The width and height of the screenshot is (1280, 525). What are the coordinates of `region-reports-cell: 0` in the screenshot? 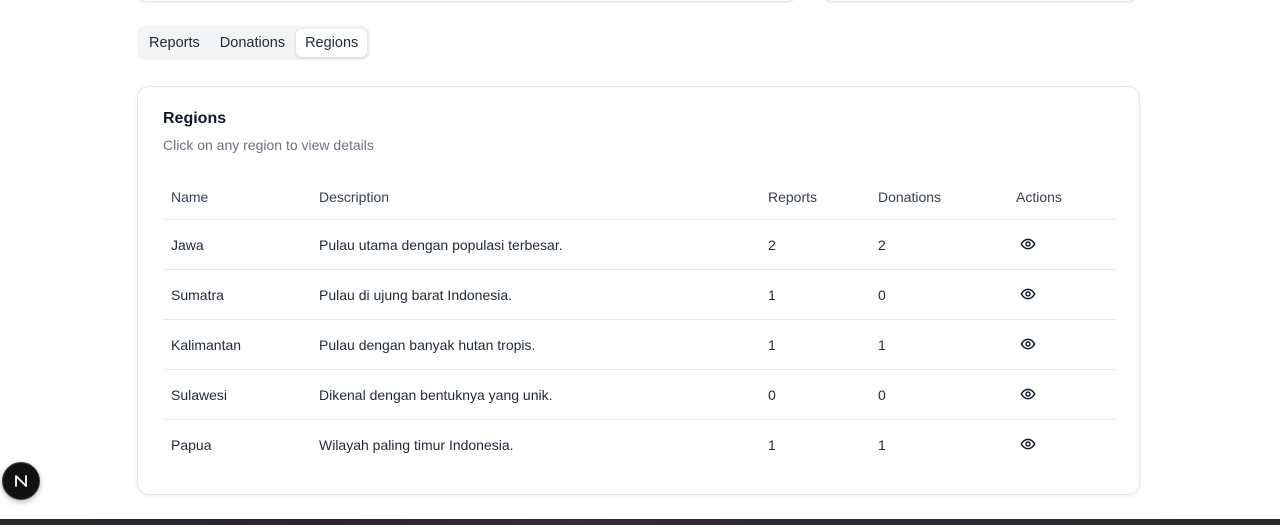 It's located at (815, 394).